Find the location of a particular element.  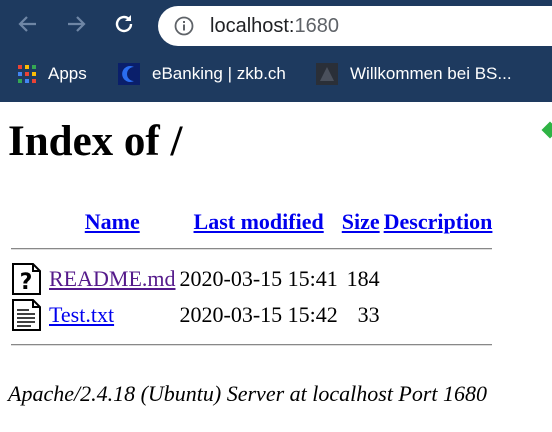

table-row: ? README.md 2020-03-15 15:41 184 is located at coordinates (251, 279).